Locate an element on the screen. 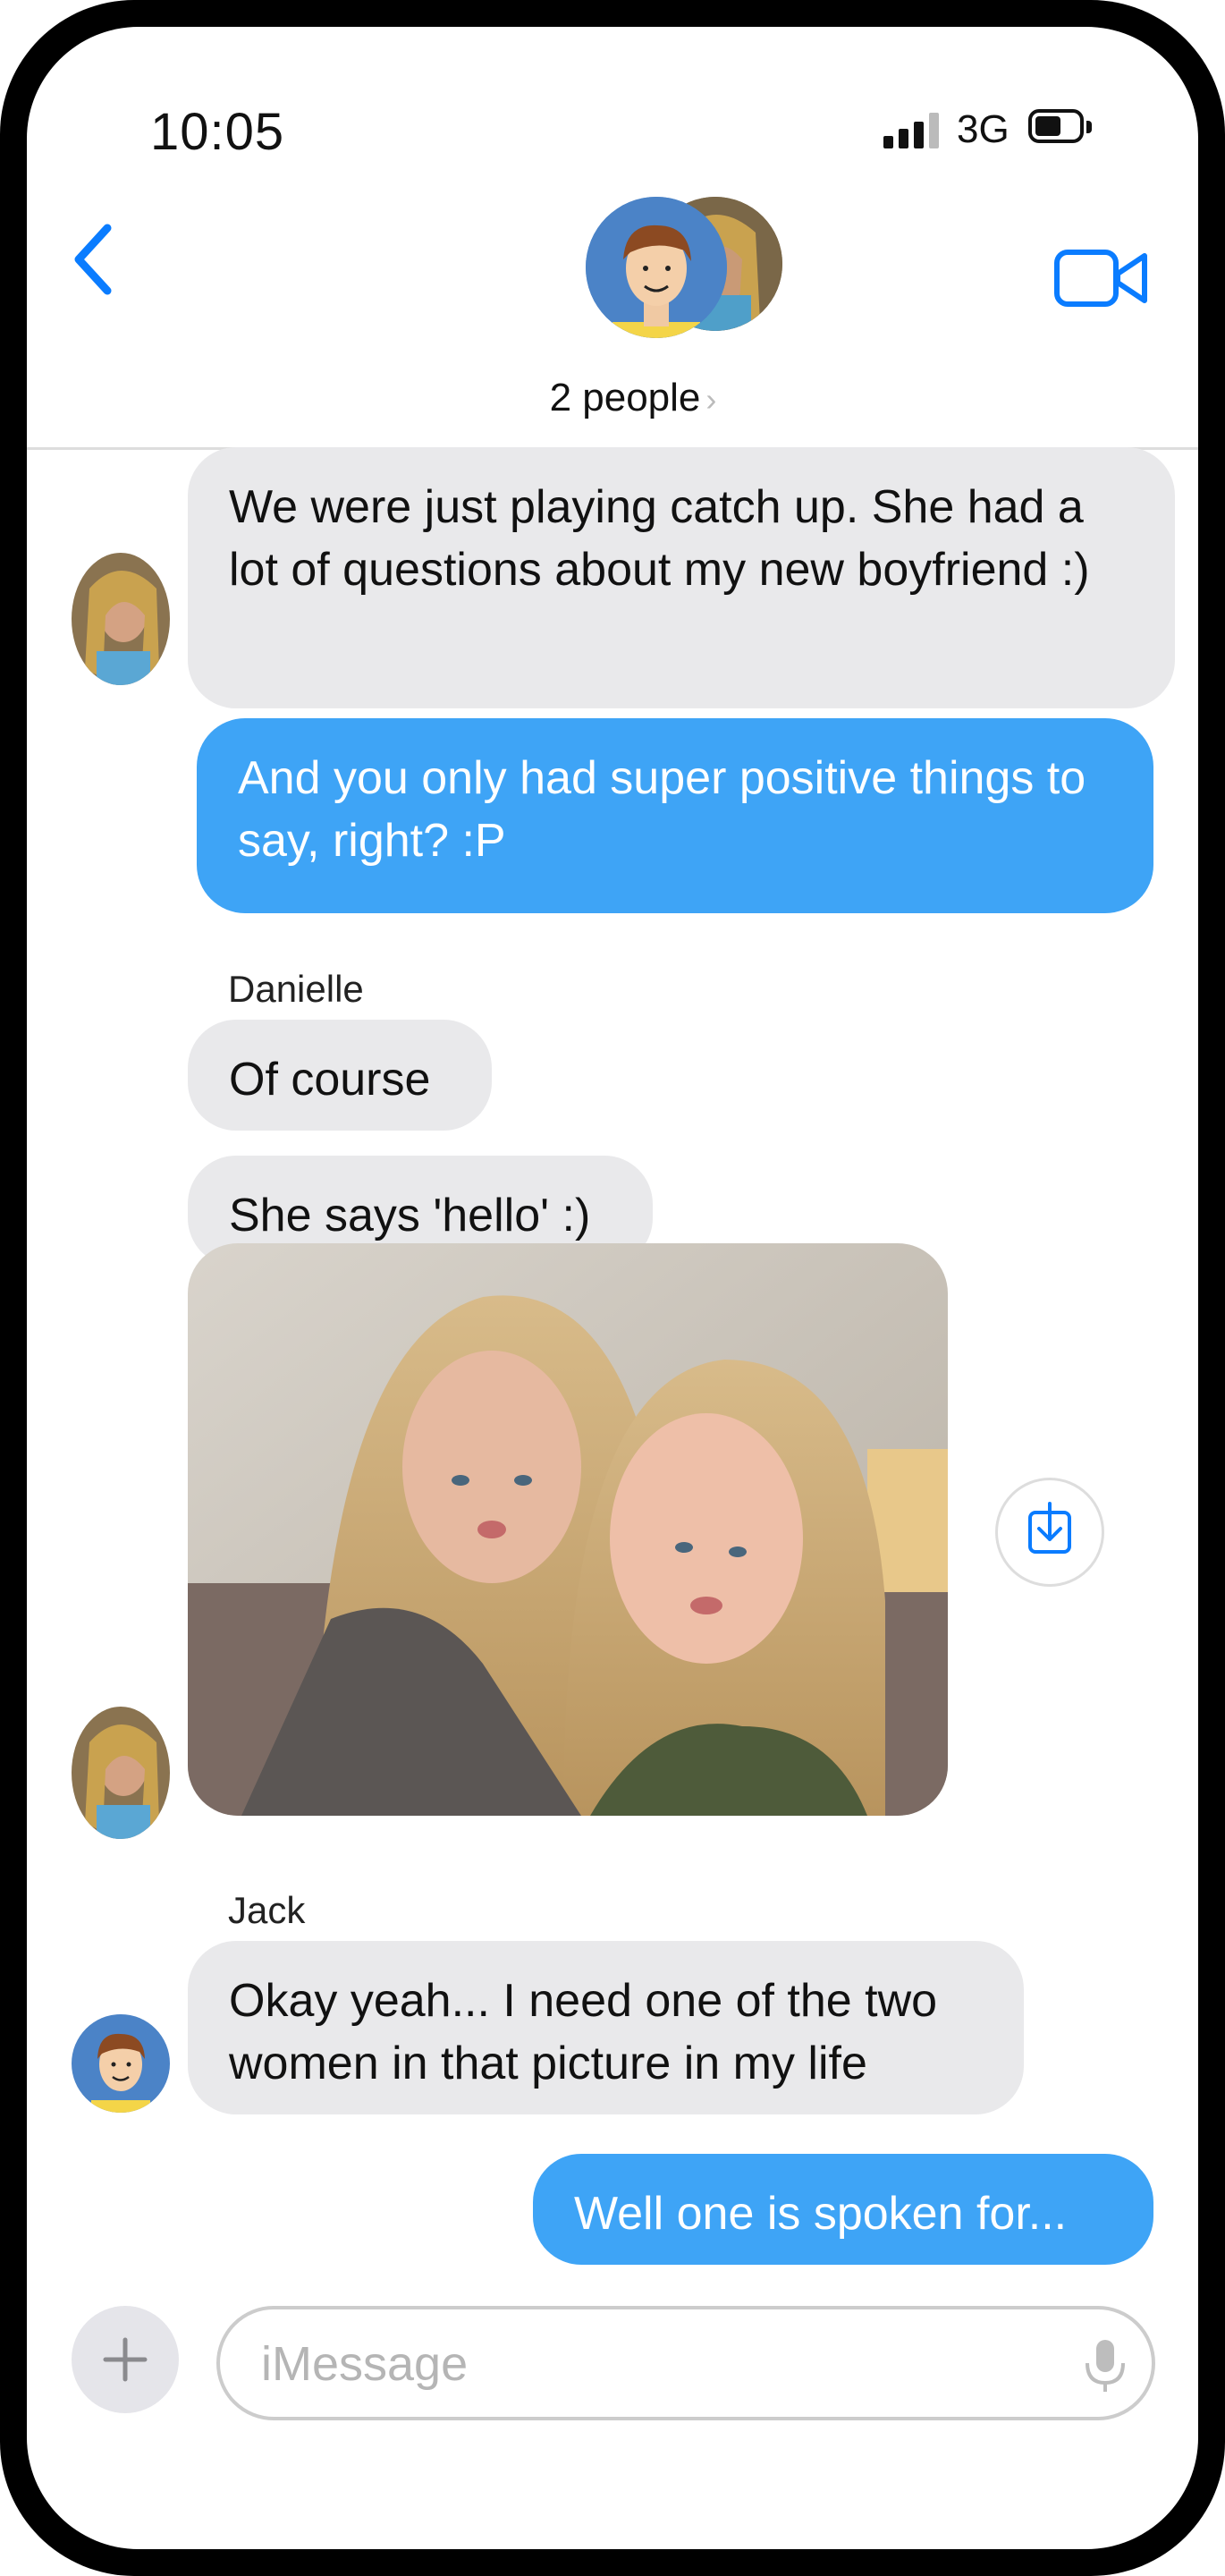 The height and width of the screenshot is (2576, 1225). jack-avatar is located at coordinates (656, 267).